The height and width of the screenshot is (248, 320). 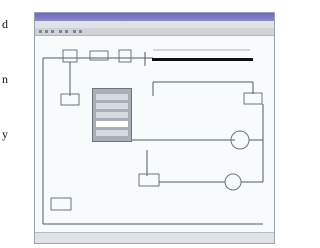 I want to click on text-fragment-3: y, so click(x=5, y=134).